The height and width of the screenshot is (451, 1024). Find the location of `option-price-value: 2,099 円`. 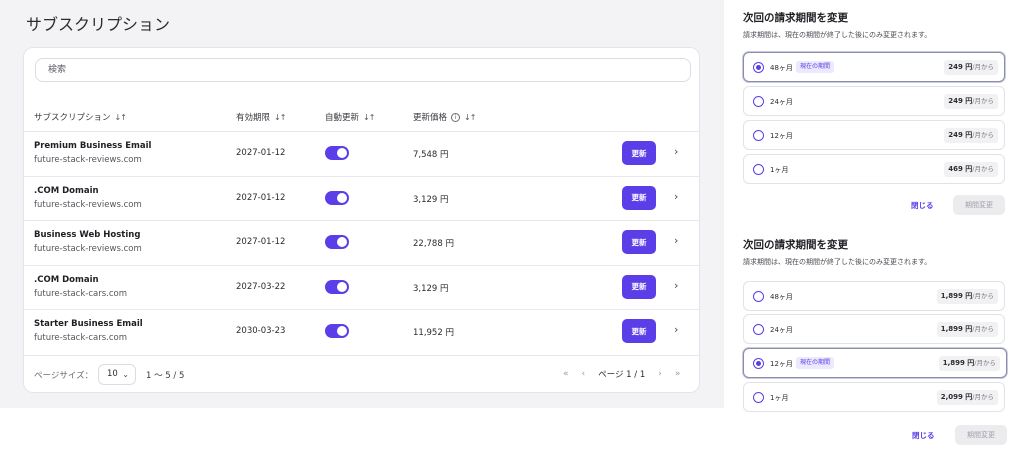

option-price-value: 2,099 円 is located at coordinates (956, 397).